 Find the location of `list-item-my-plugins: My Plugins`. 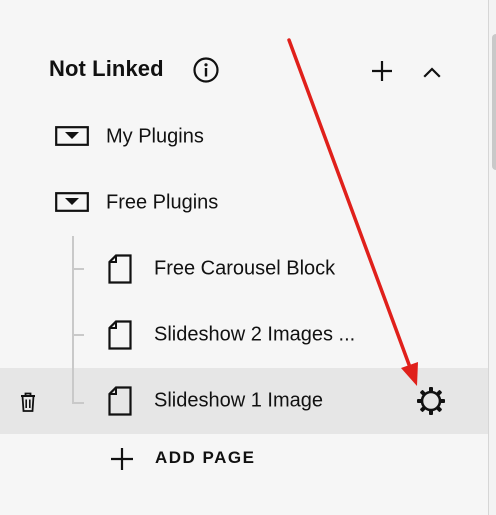

list-item-my-plugins: My Plugins is located at coordinates (244, 137).